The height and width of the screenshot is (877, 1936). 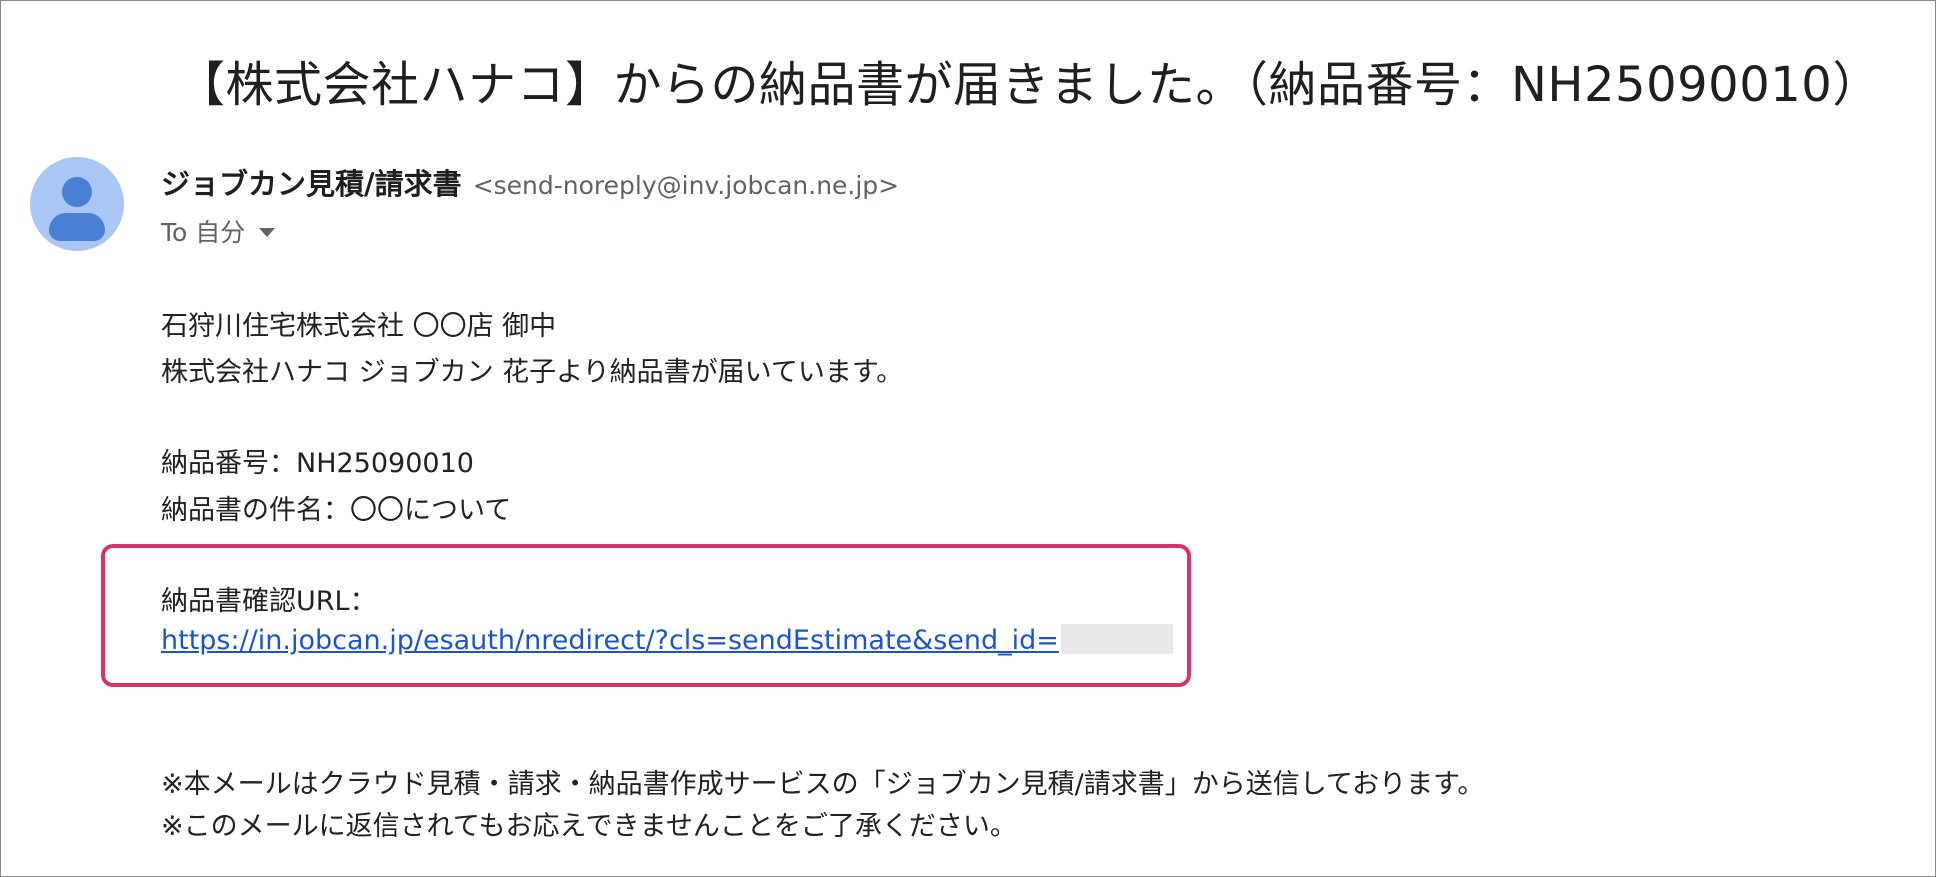 I want to click on redacted-send-id, so click(x=1116, y=638).